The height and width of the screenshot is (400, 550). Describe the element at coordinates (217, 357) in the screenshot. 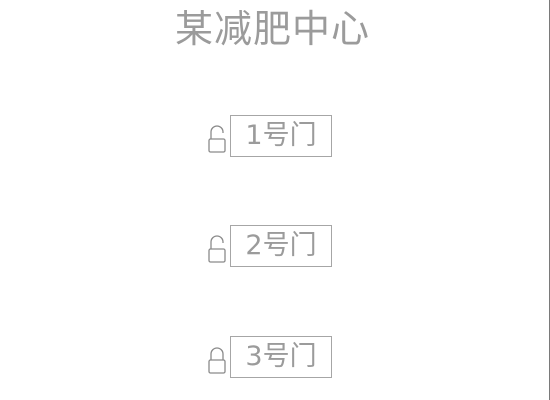

I see `locked-padlock-icon` at that location.